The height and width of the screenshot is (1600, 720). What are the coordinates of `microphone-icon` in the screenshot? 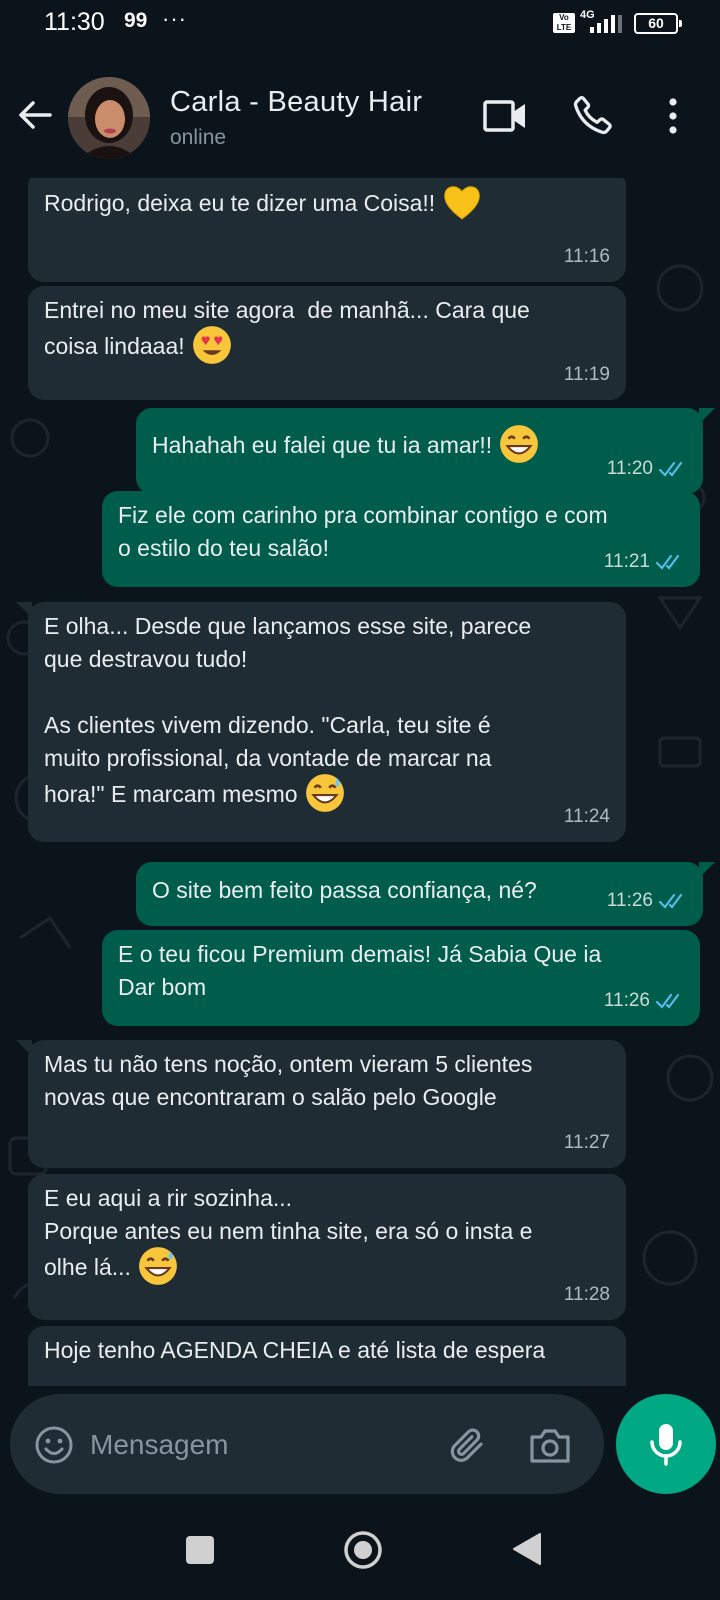 It's located at (666, 1445).